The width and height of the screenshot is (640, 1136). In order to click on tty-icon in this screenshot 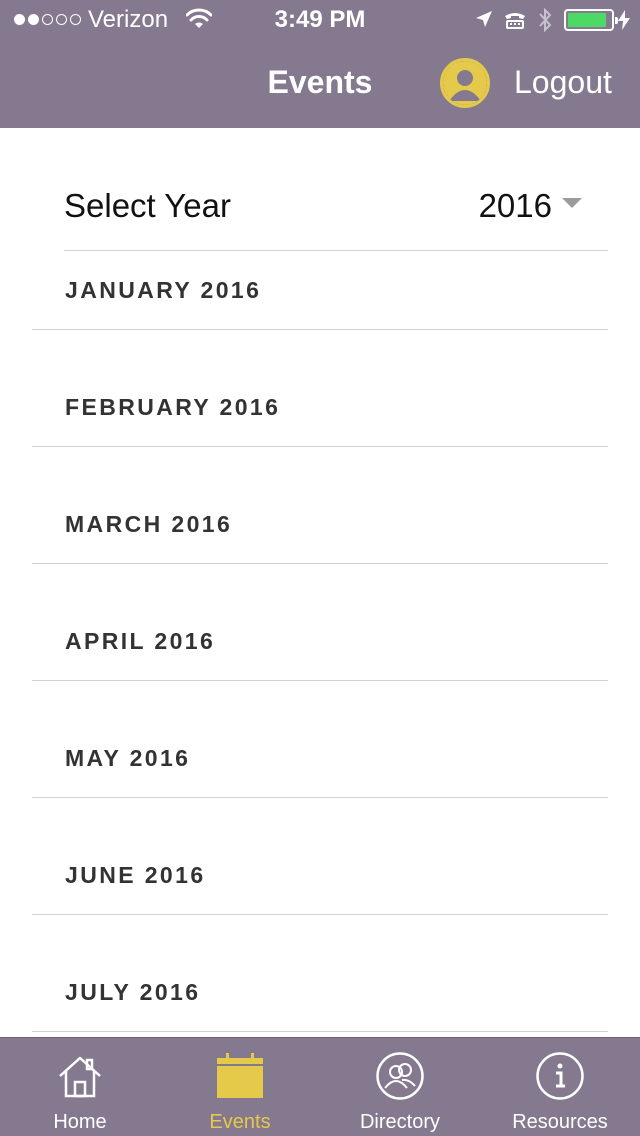, I will do `click(515, 22)`.